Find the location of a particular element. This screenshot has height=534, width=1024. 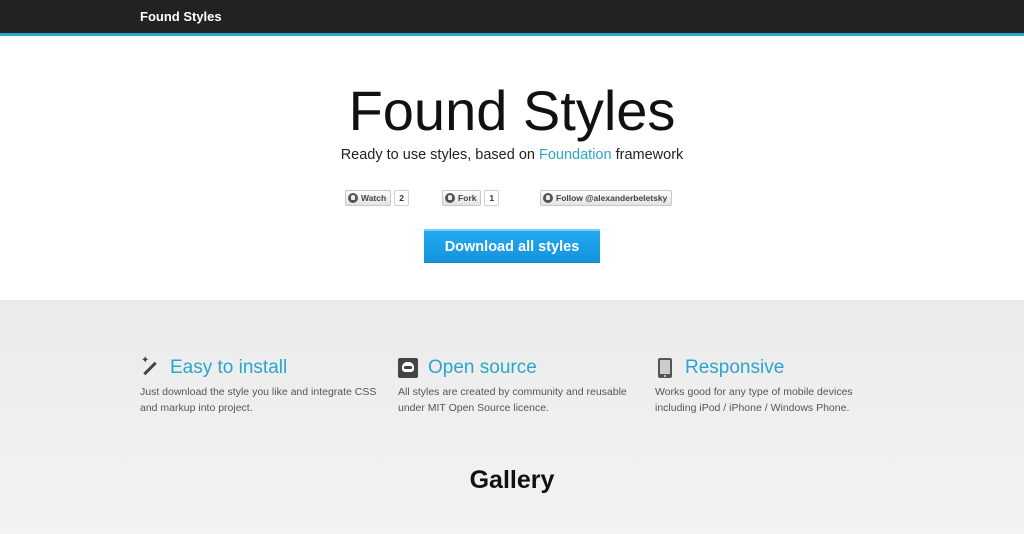

subtitle-text-after: framework is located at coordinates (647, 155).